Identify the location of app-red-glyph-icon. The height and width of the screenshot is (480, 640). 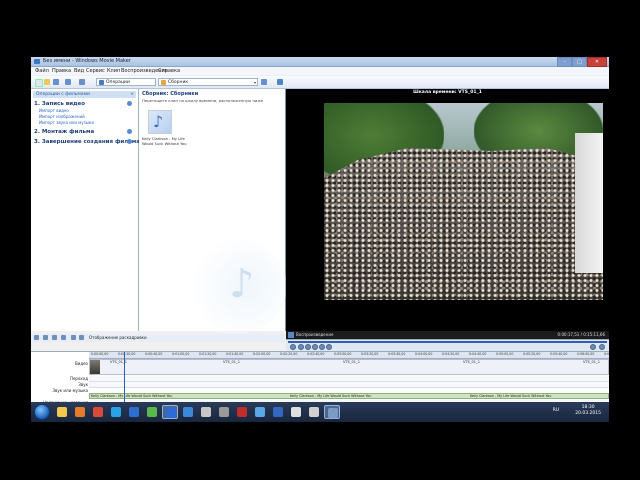
(242, 412).